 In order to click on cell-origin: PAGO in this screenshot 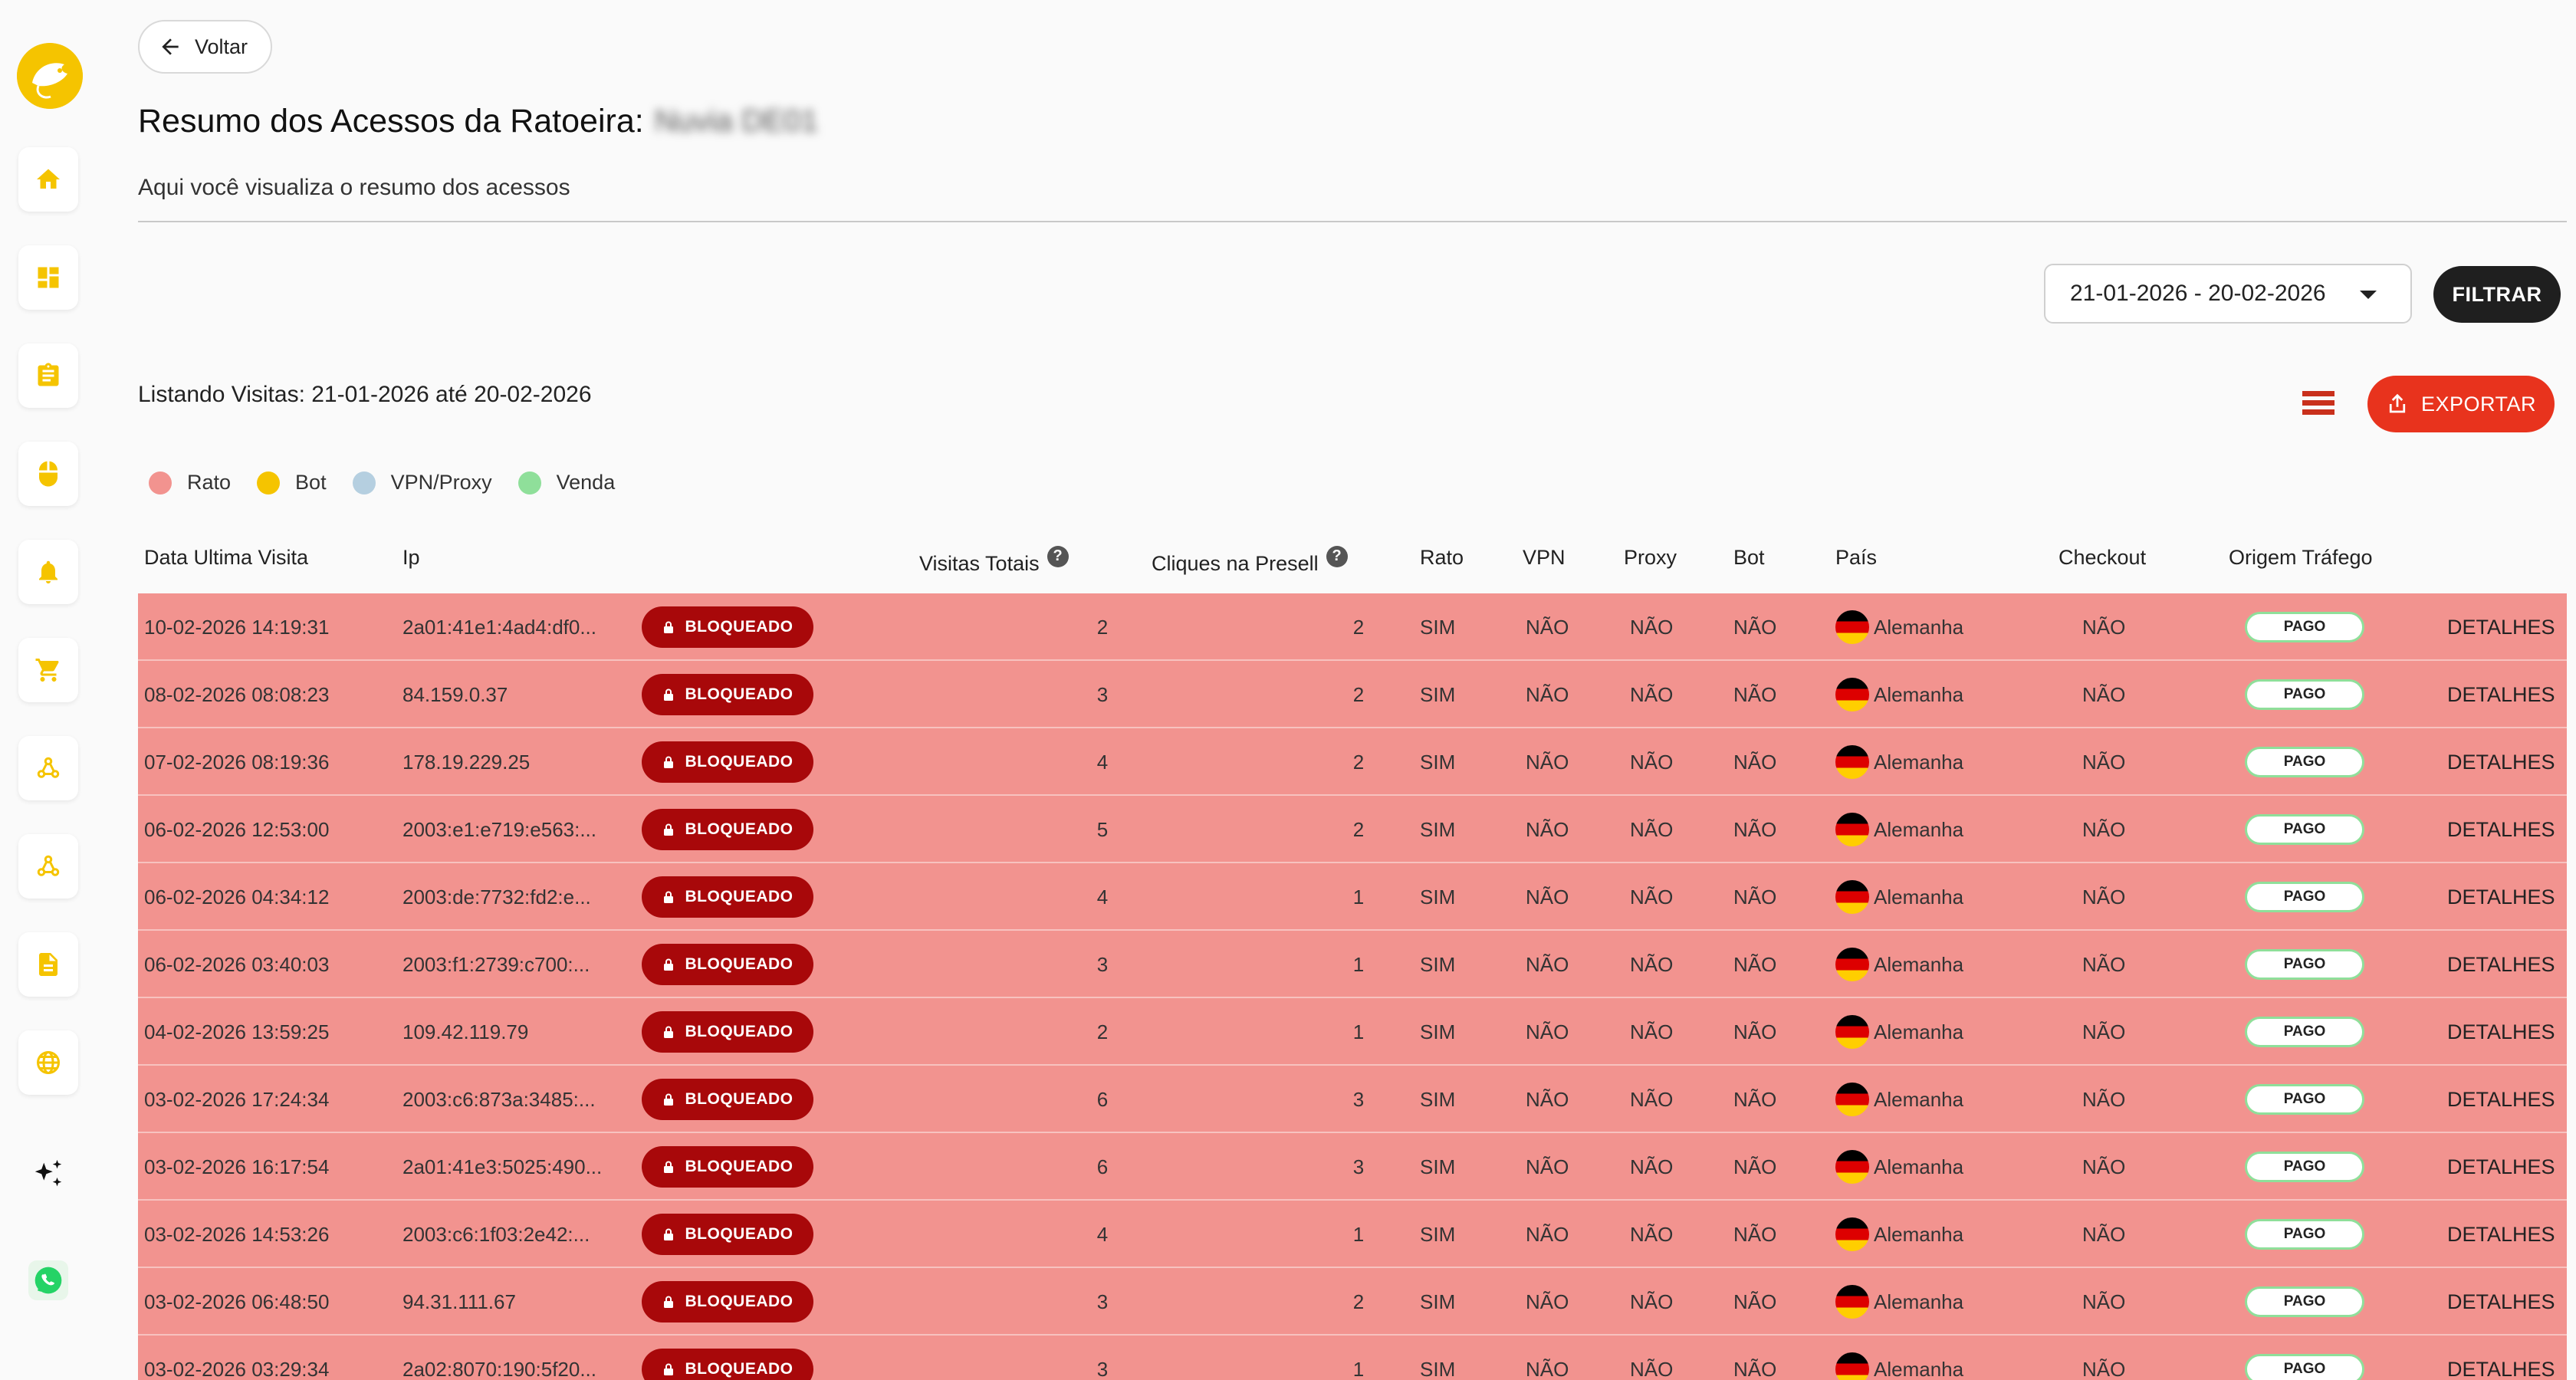, I will do `click(2305, 1167)`.